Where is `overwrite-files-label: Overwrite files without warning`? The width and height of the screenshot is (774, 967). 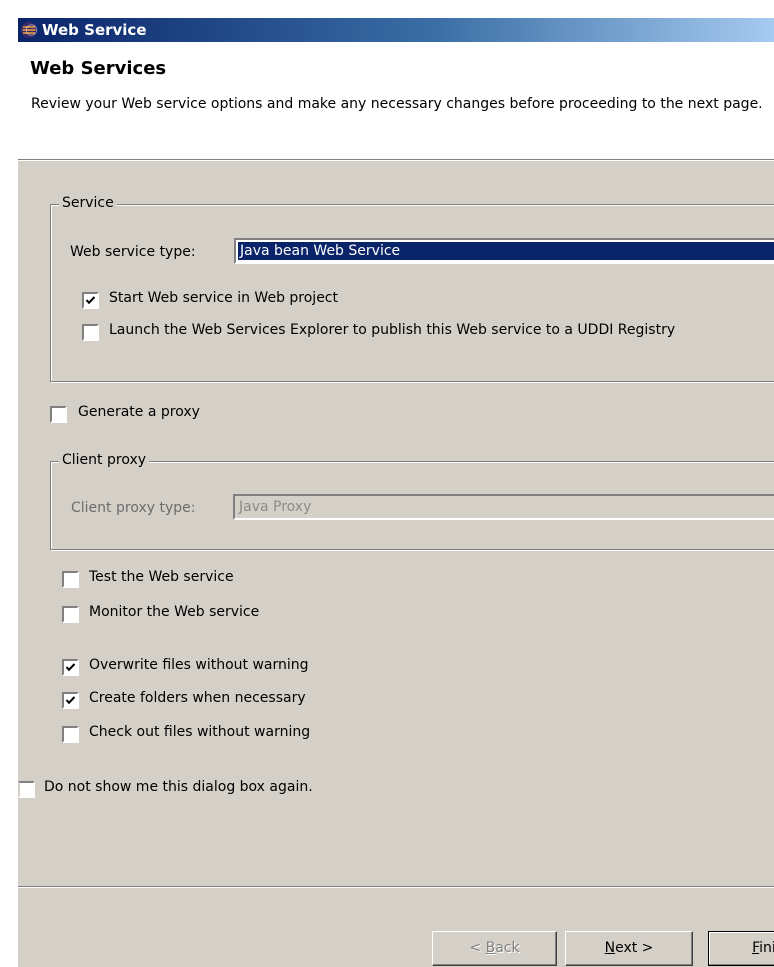
overwrite-files-label: Overwrite files without warning is located at coordinates (199, 665).